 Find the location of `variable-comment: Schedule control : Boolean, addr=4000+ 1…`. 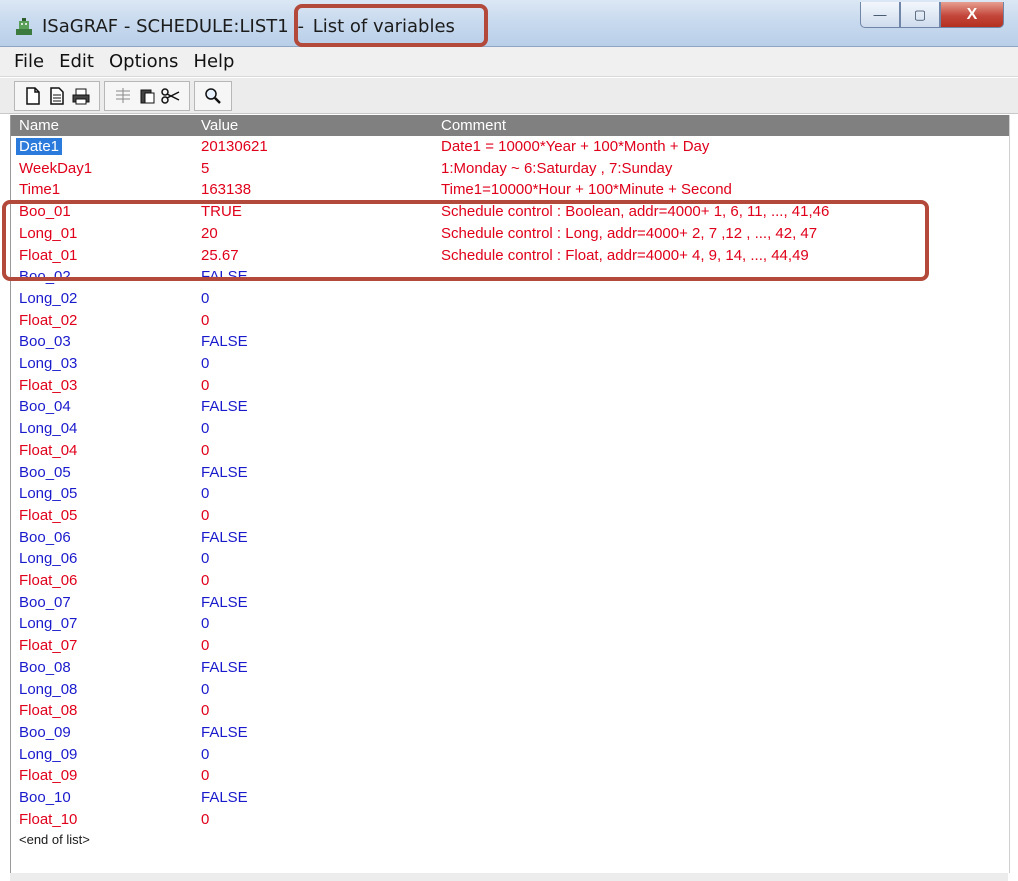

variable-comment: Schedule control : Boolean, addr=4000+ 1… is located at coordinates (635, 211).